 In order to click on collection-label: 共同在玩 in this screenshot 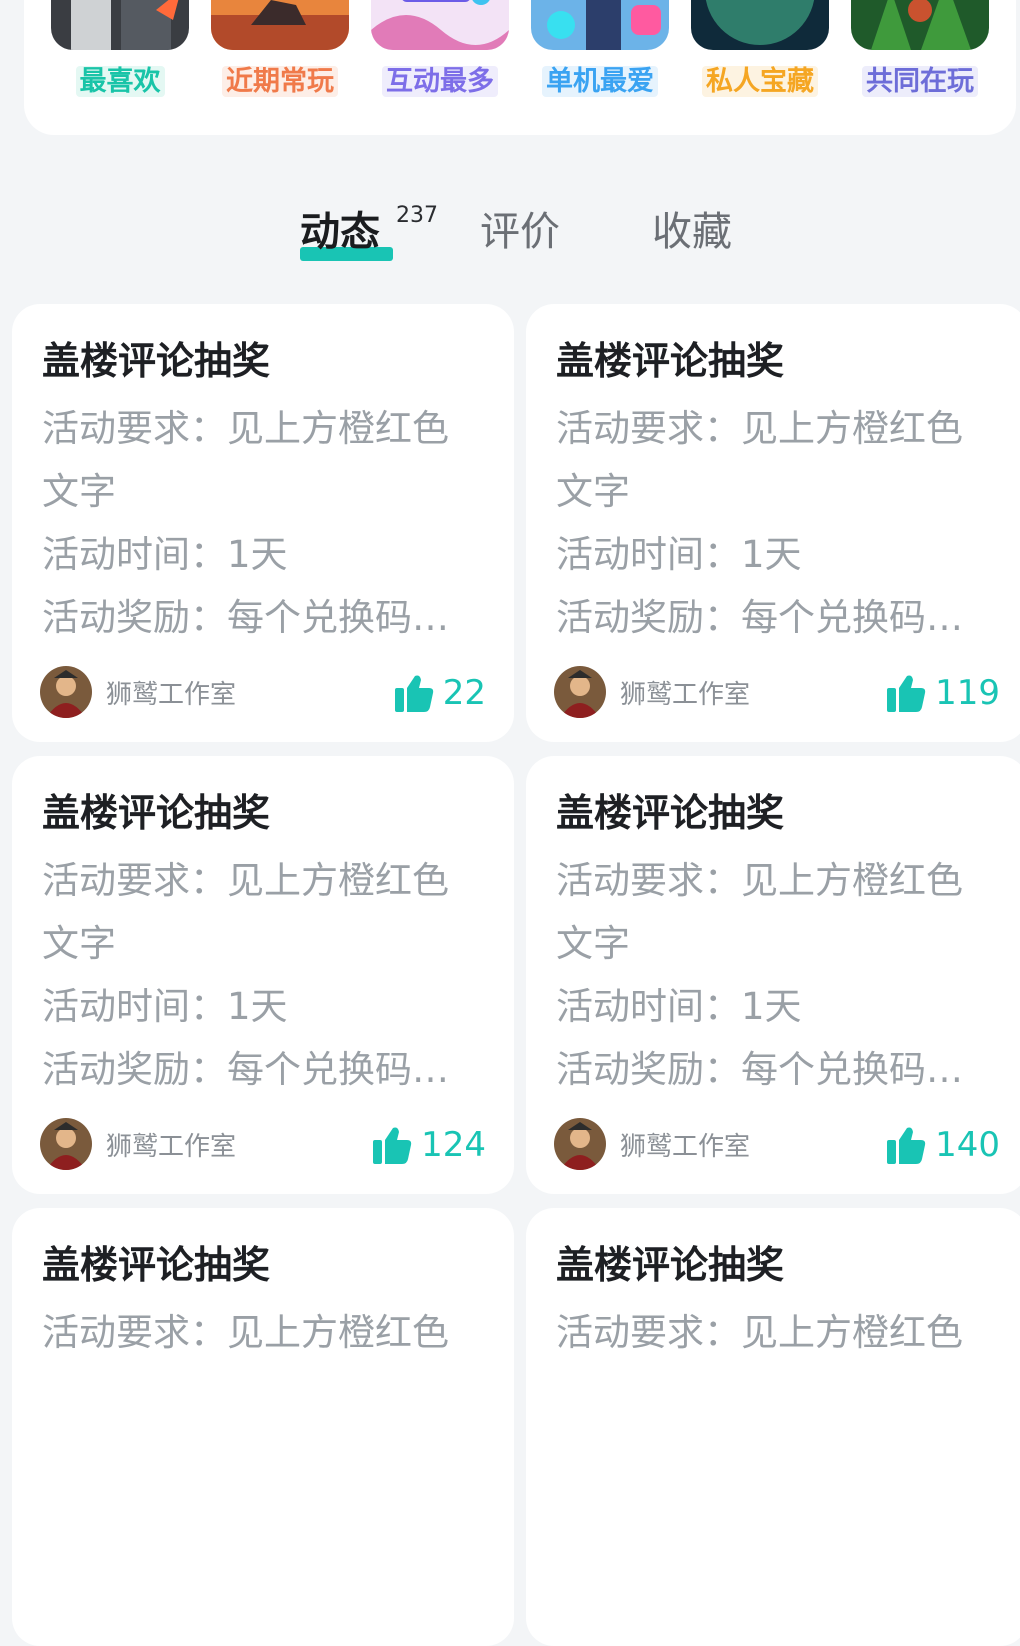, I will do `click(920, 82)`.